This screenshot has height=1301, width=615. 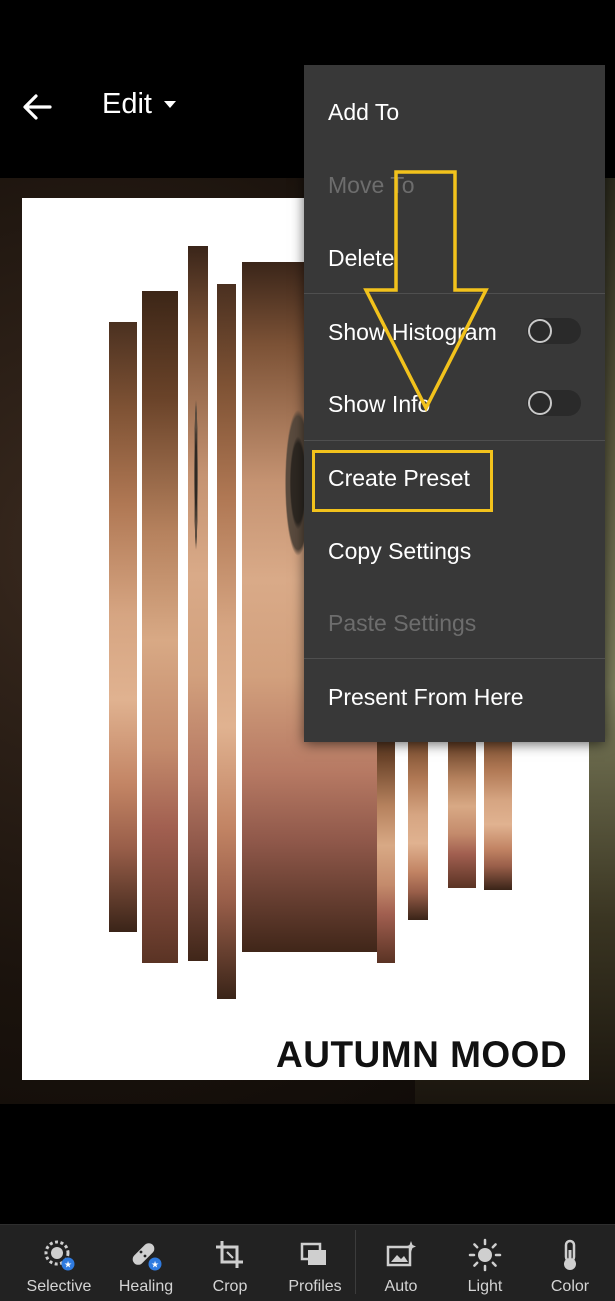 I want to click on edit-mode-dropdown: Edit, so click(x=139, y=104).